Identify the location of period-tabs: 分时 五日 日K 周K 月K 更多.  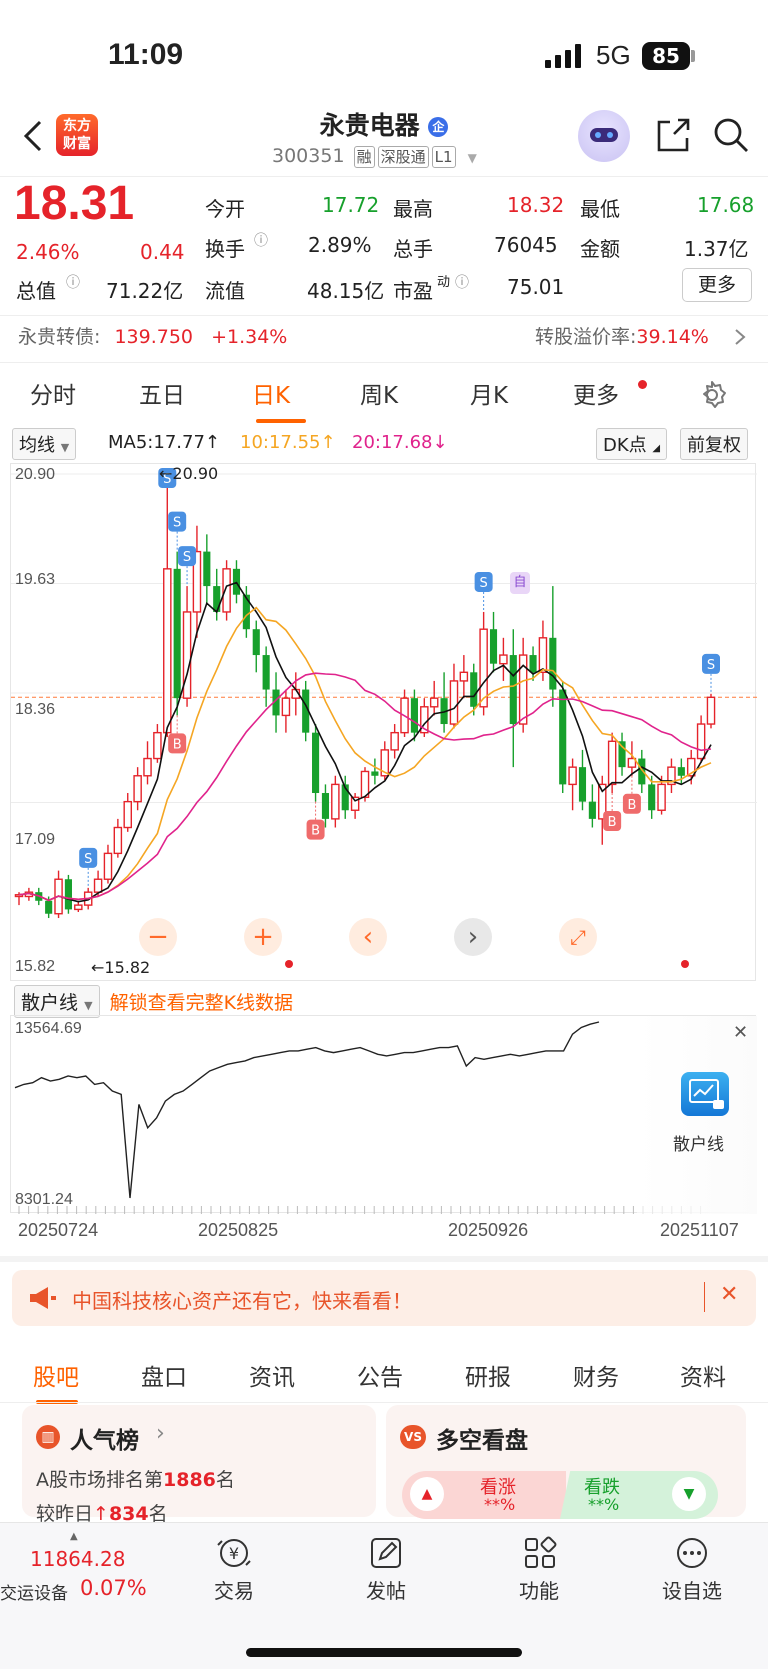
(384, 396).